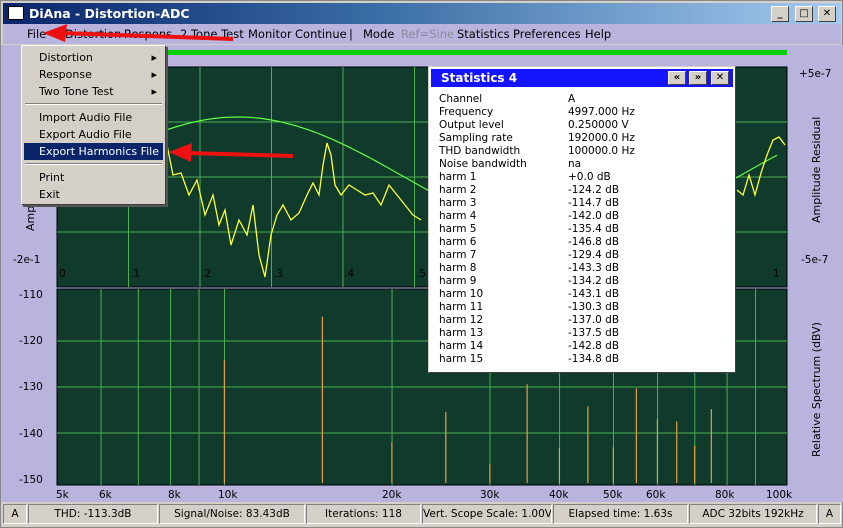 This screenshot has height=528, width=843. What do you see at coordinates (601, 112) in the screenshot?
I see `statistics-value: 4997.000 Hz` at bounding box center [601, 112].